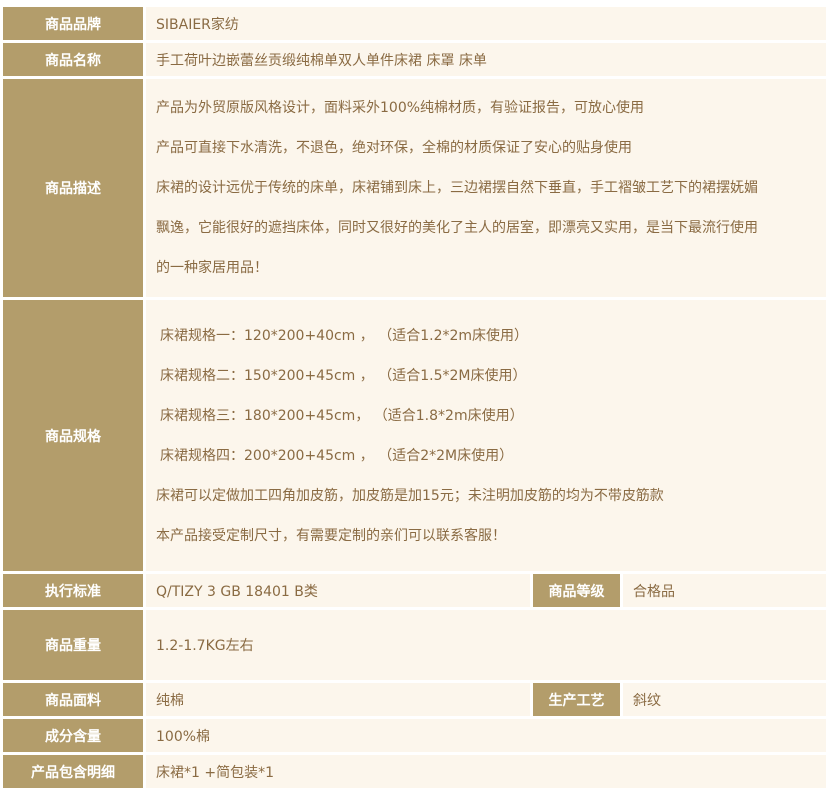  I want to click on desc-line: 产品可直接下水清洗，不退色，绝对环保，全棉的材质保证了安心的贴身使用, so click(394, 148).